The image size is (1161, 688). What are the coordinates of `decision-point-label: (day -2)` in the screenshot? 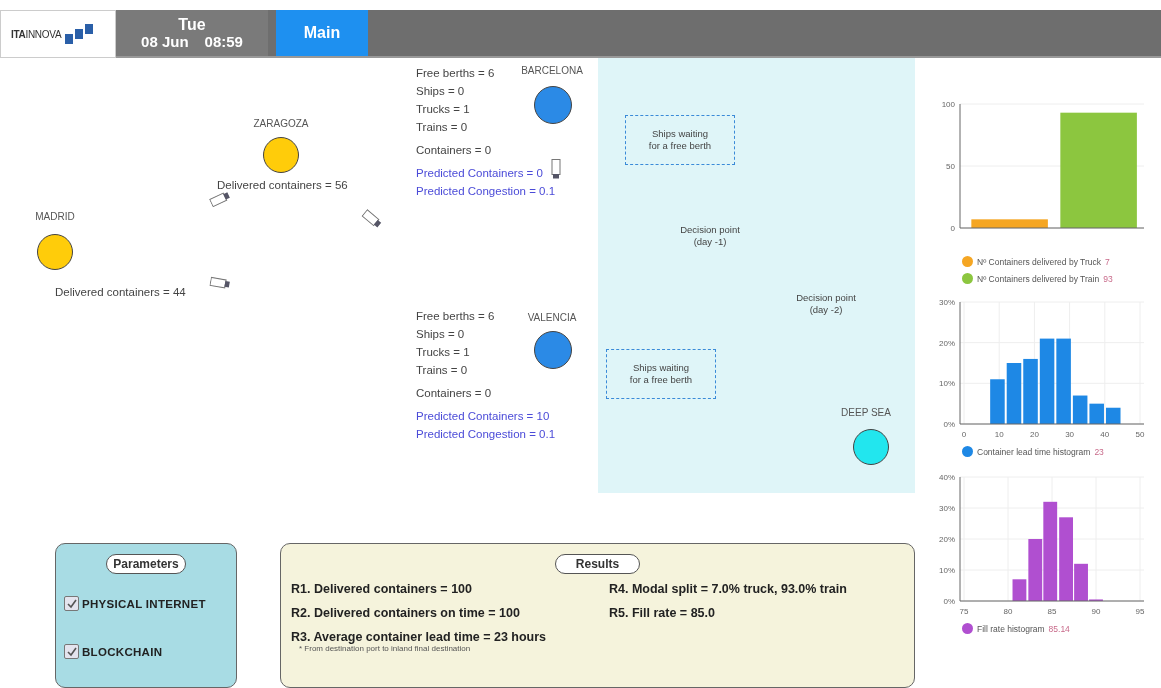 It's located at (826, 310).